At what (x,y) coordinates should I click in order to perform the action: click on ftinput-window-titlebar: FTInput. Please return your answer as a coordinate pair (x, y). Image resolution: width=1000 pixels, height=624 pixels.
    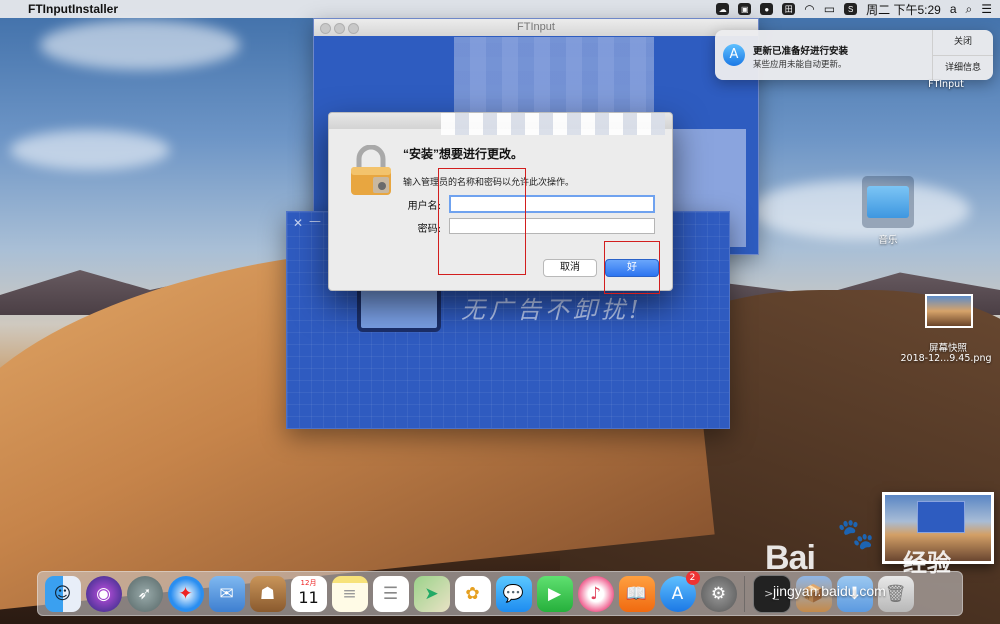
    Looking at the image, I should click on (536, 27).